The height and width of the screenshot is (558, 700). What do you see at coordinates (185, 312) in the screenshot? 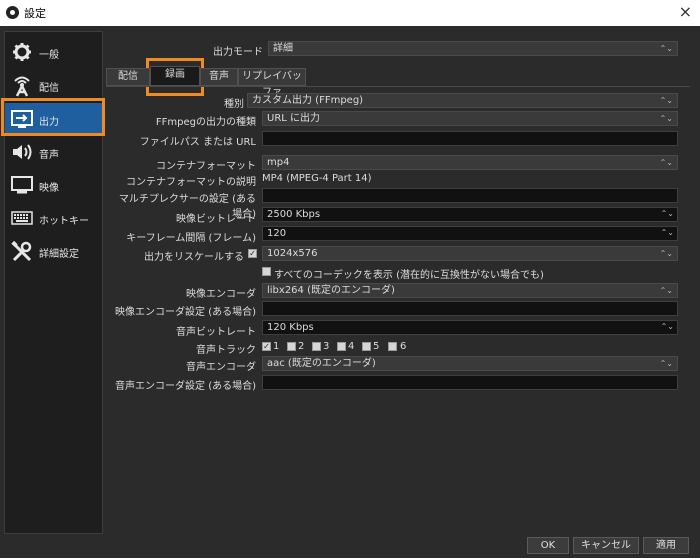
I see `video-encoder-settings-label: 映像エンコーダ設定 (ある場合)` at bounding box center [185, 312].